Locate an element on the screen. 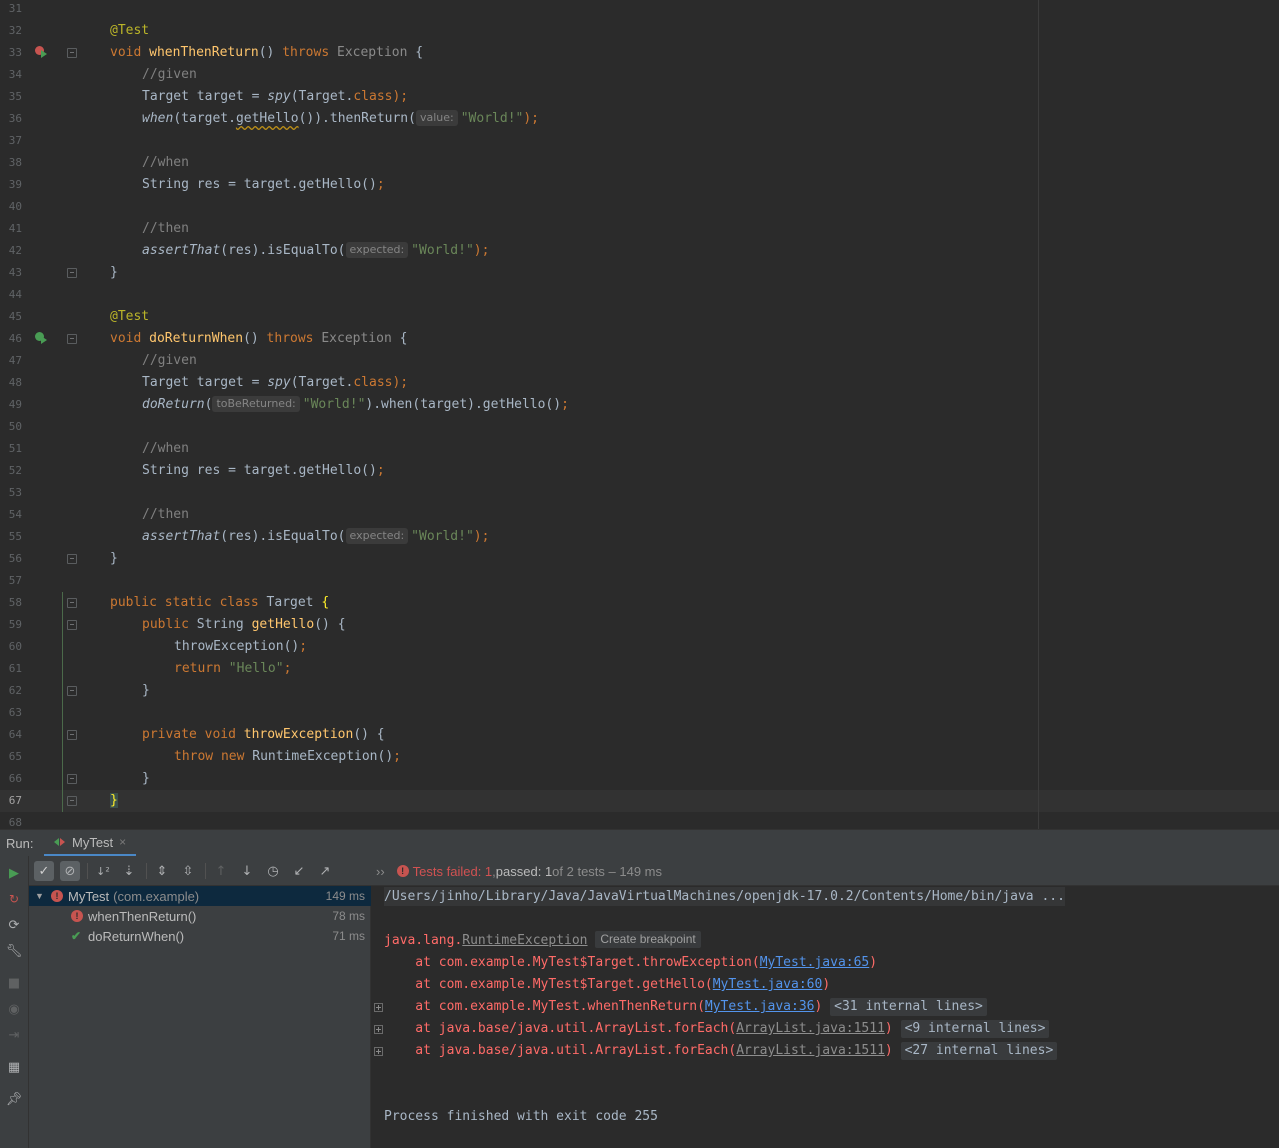 This screenshot has width=1279, height=1148. code-line-47: //given is located at coordinates (169, 361).